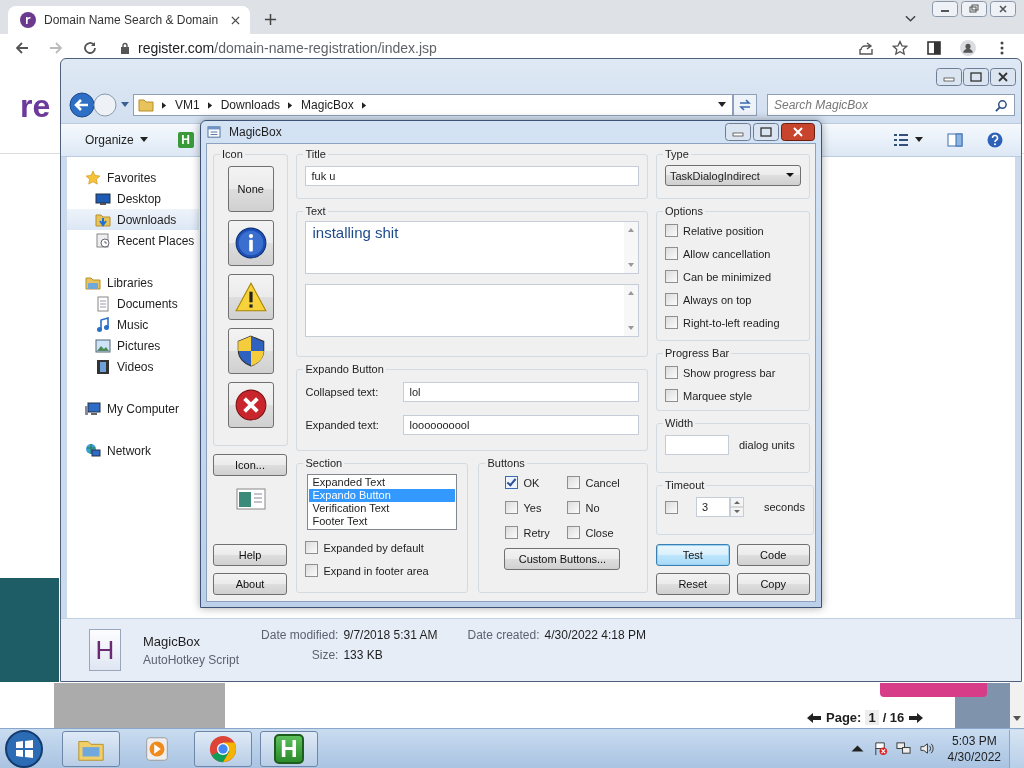 The width and height of the screenshot is (1024, 768). Describe the element at coordinates (693, 555) in the screenshot. I see `action-button: Test` at that location.